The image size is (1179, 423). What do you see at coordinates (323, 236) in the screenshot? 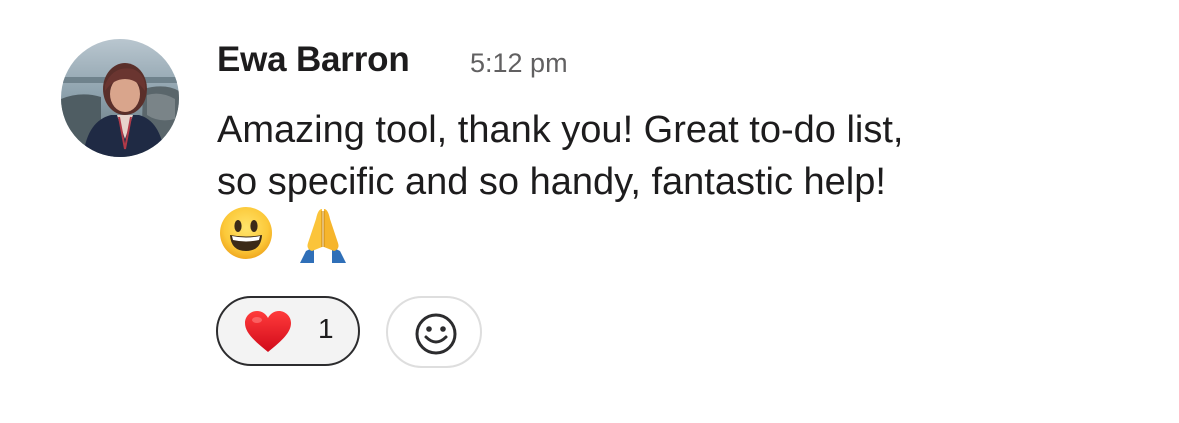
I see `folded-hands-icon` at bounding box center [323, 236].